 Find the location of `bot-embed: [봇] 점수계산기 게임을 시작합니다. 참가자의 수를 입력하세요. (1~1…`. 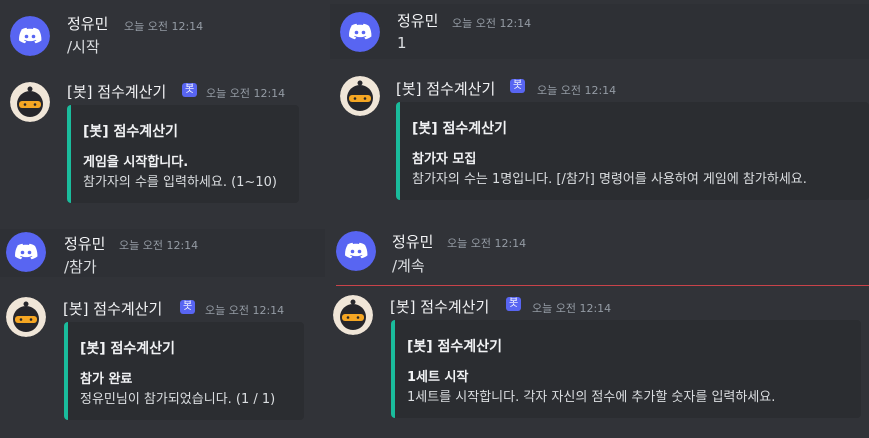

bot-embed: [봇] 점수계산기 게임을 시작합니다. 참가자의 수를 입력하세요. (1~1… is located at coordinates (183, 154).